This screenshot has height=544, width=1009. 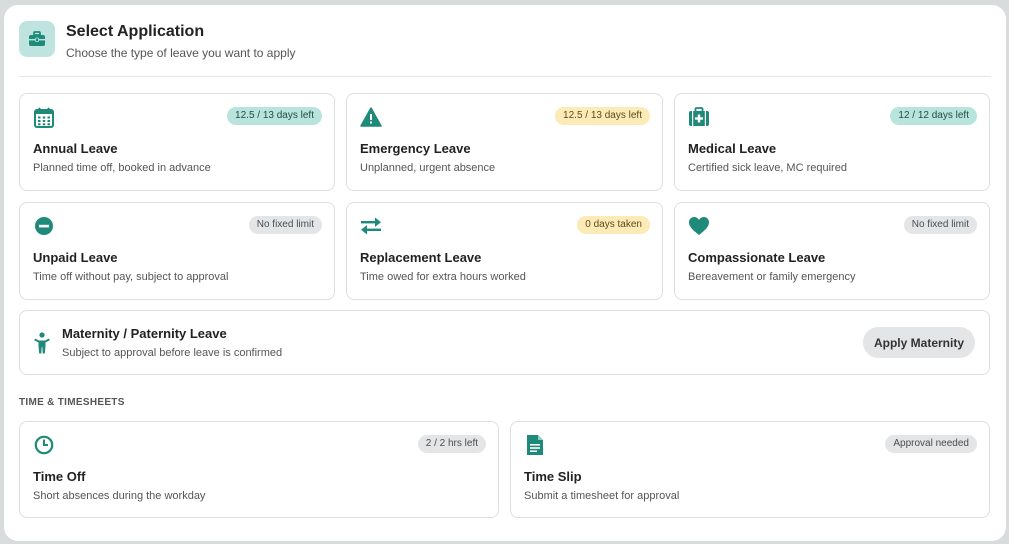 I want to click on header-divider, so click(x=505, y=76).